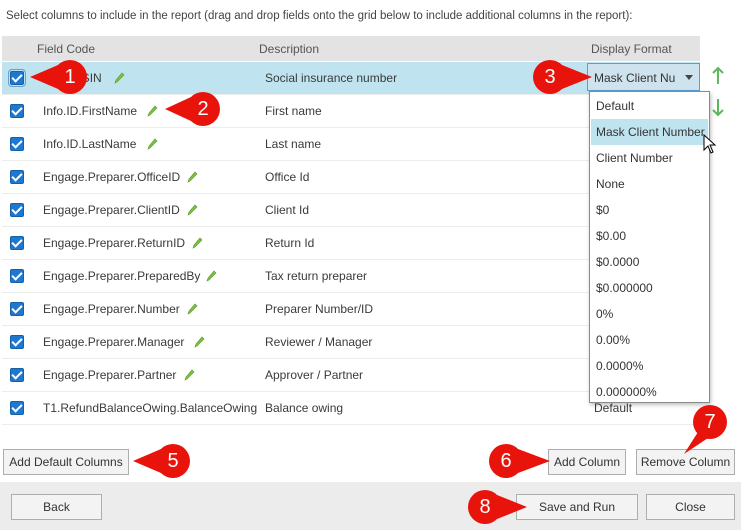  What do you see at coordinates (289, 49) in the screenshot?
I see `header-description: Description` at bounding box center [289, 49].